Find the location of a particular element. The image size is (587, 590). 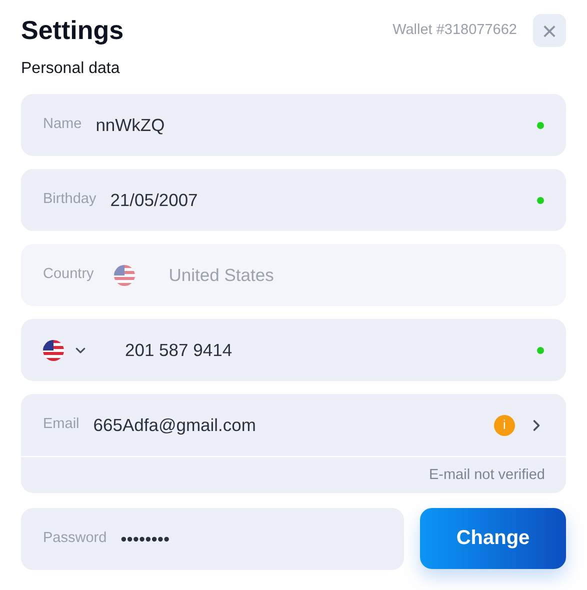

section-heading: Personal data is located at coordinates (71, 69).